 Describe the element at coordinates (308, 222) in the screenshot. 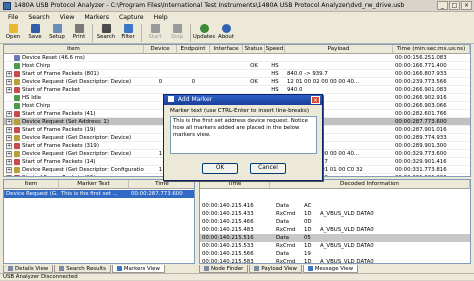

I see `decode-cell-value: 0D` at that location.